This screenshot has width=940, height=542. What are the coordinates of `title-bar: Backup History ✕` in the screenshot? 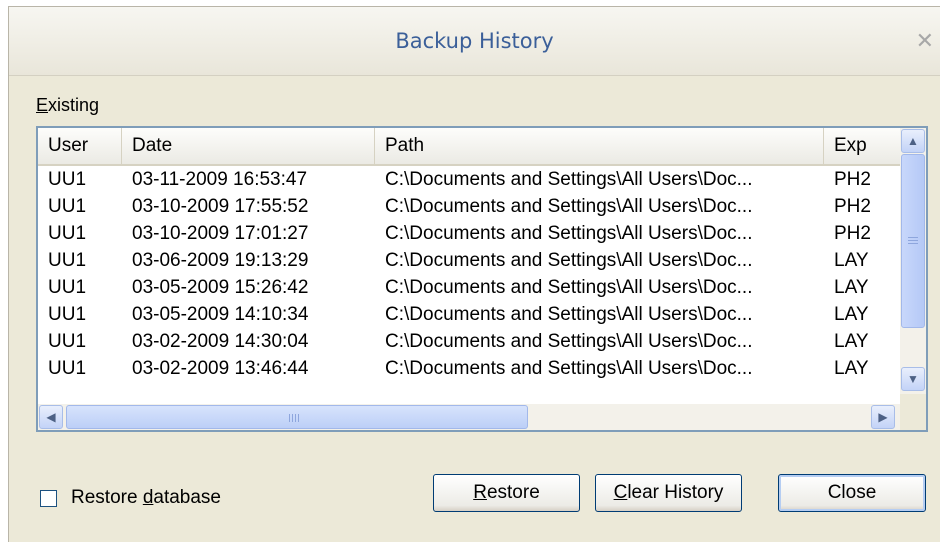 It's located at (474, 41).